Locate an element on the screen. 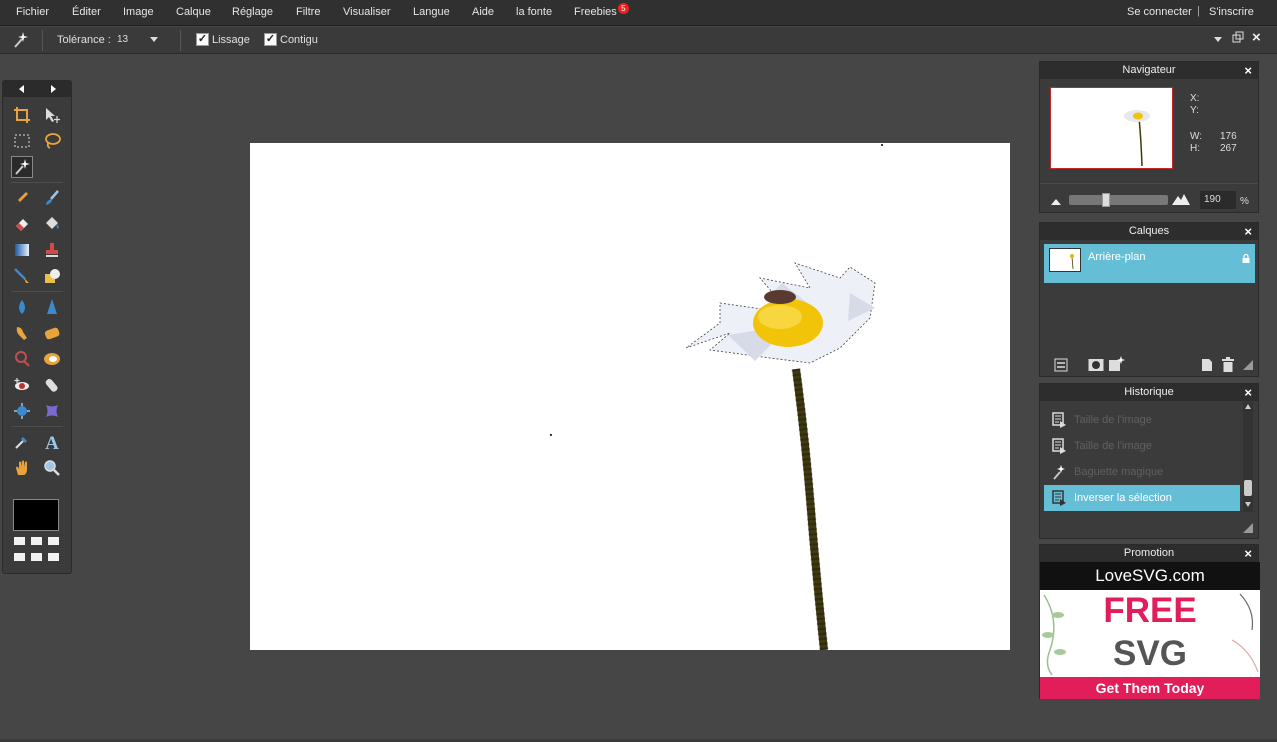  document-icon is located at coordinates (1059, 446).